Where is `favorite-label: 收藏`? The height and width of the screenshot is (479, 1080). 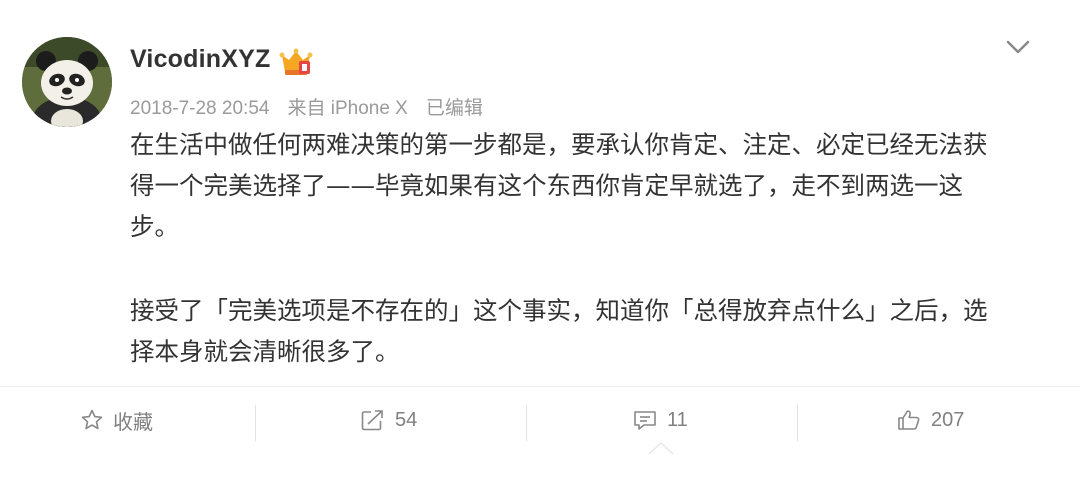 favorite-label: 收藏 is located at coordinates (133, 422).